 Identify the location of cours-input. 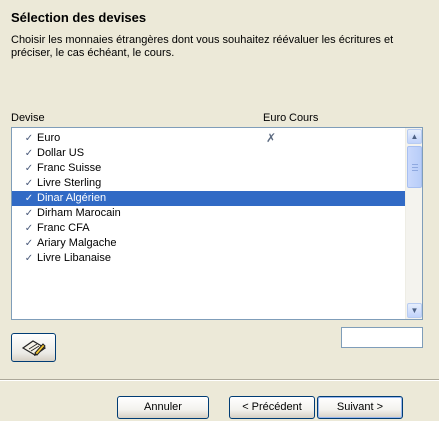
(382, 337).